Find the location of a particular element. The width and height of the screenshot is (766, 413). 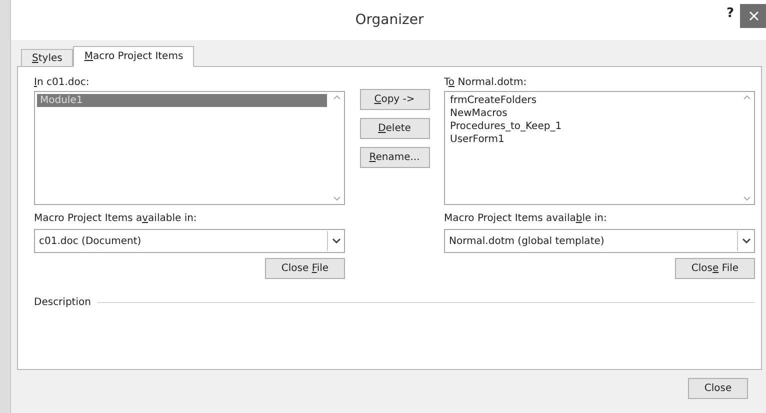

source-dropdown: Normal.dotm (global template) is located at coordinates (599, 241).